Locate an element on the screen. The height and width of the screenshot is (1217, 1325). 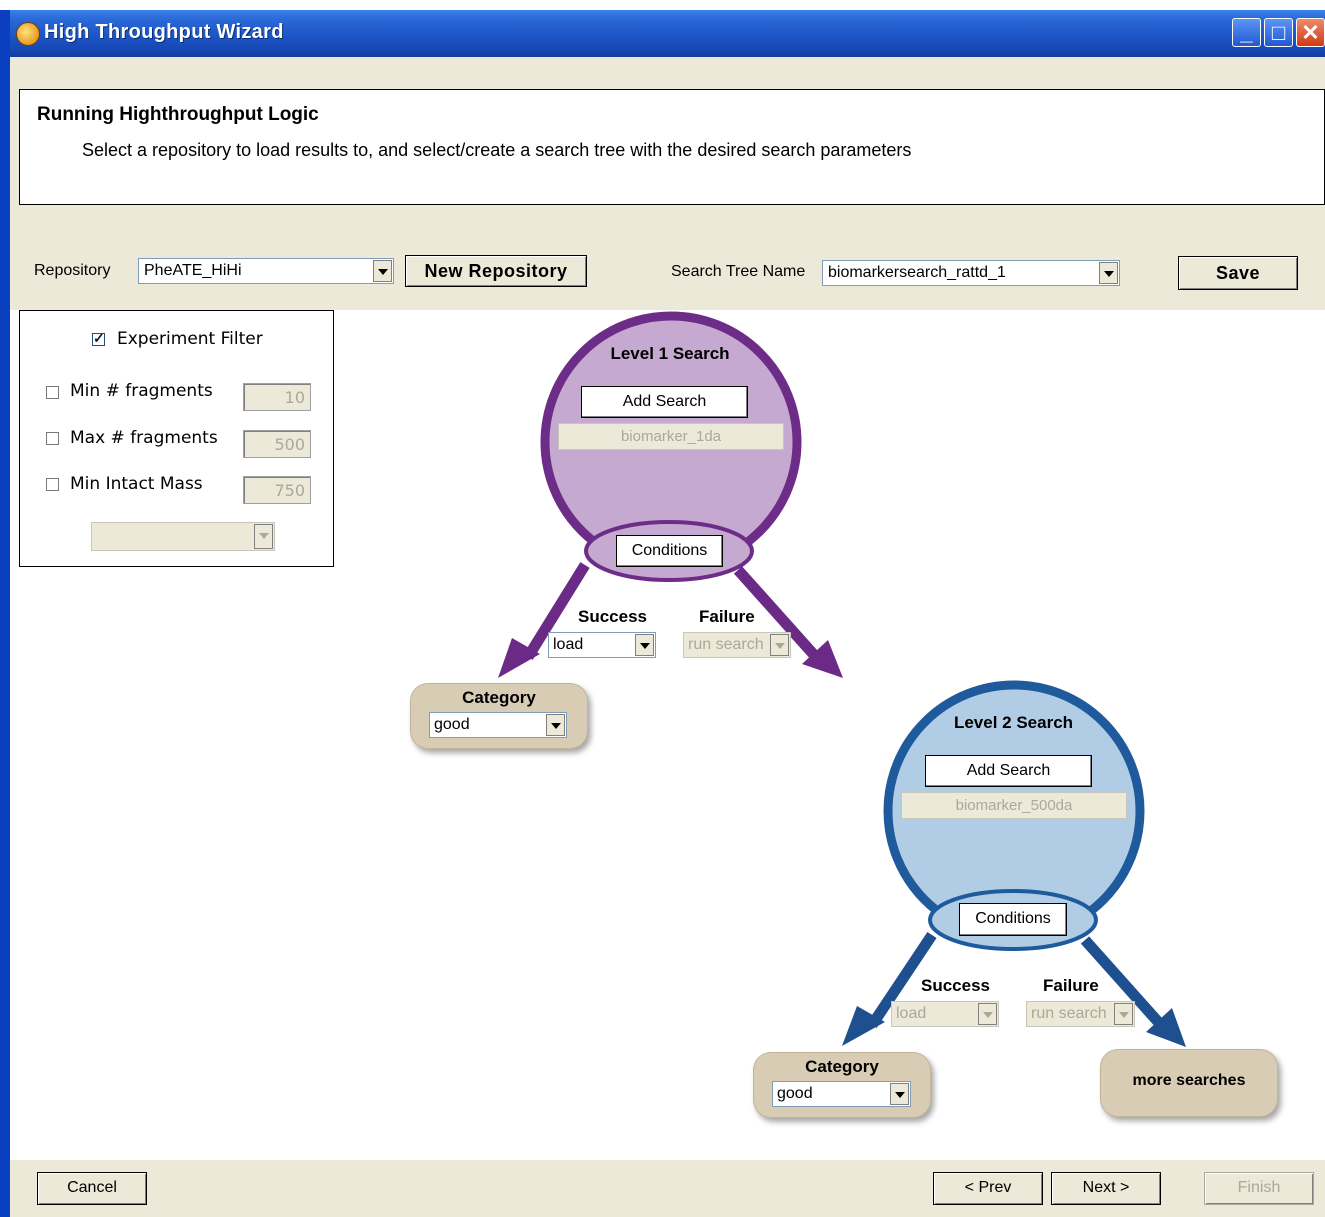
level2-failure-select: run search is located at coordinates (1080, 1014).